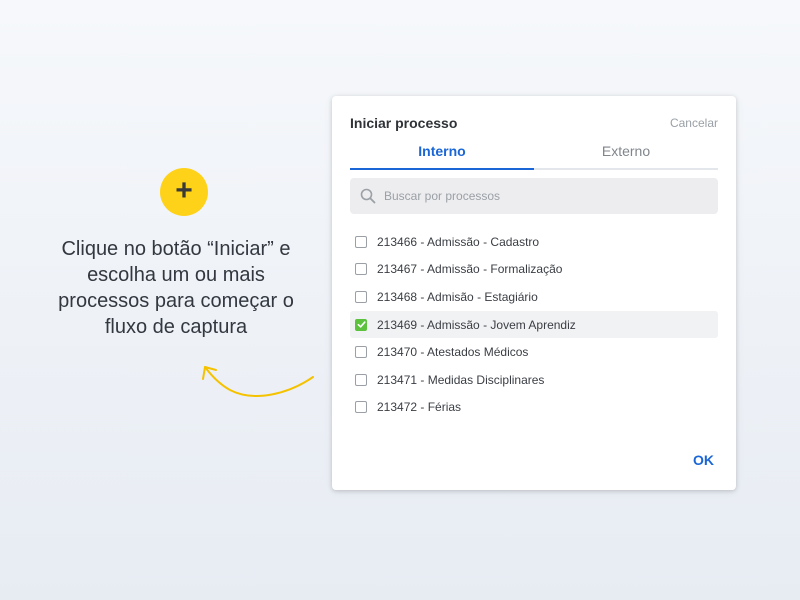  I want to click on plus-symbol: +, so click(184, 190).